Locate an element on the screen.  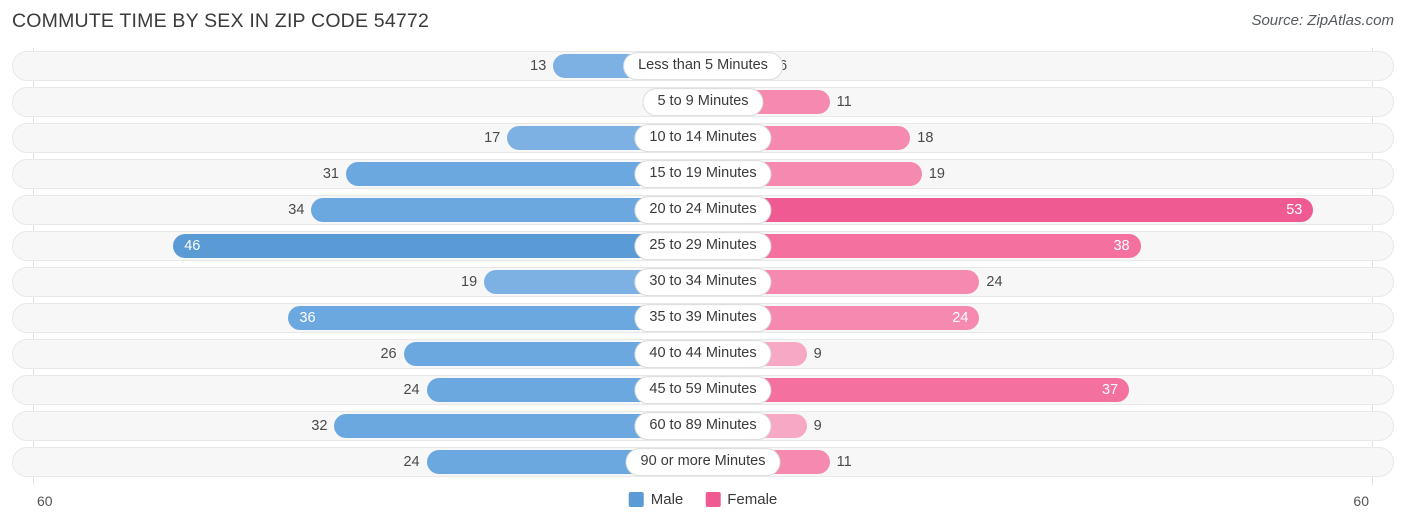
page-title: COMMUTE TIME BY SEX IN ZIP CODE 54772 is located at coordinates (221, 21).